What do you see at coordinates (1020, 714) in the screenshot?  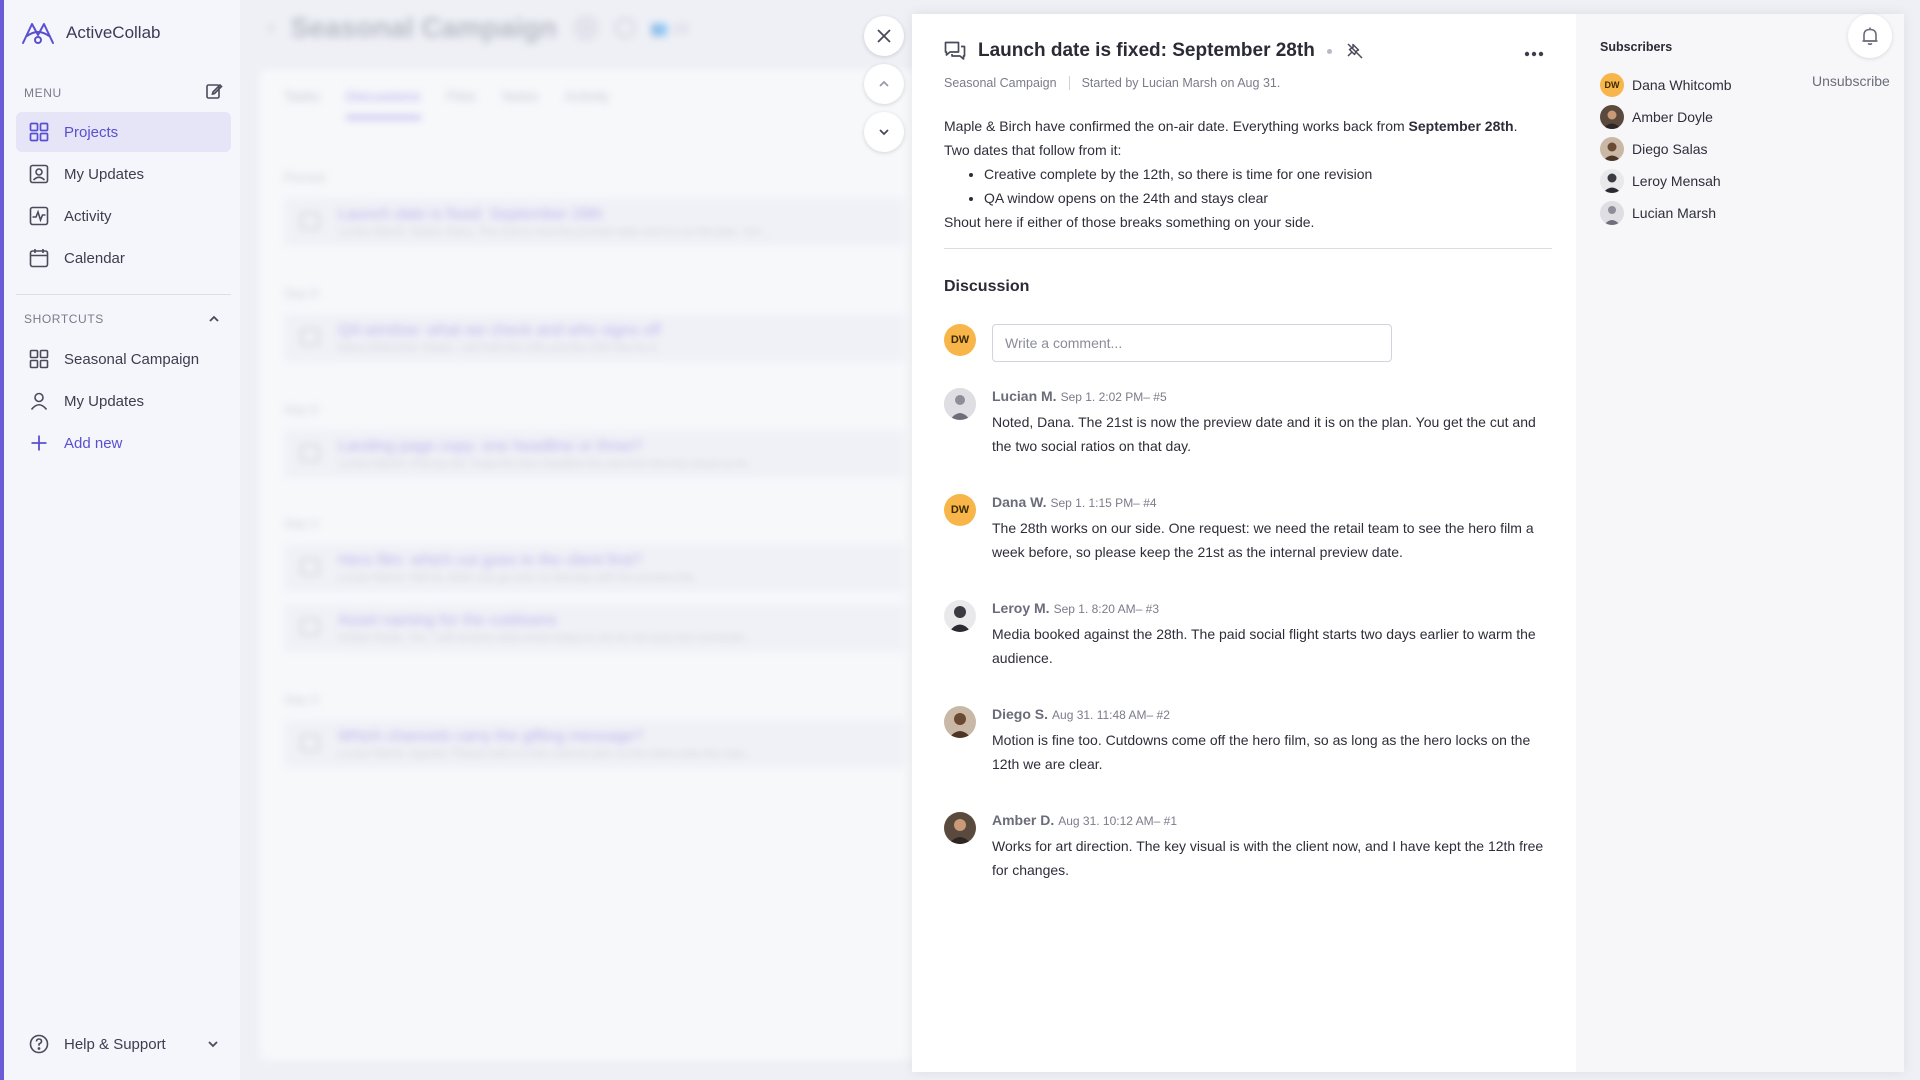 I see `comment-author: Diego S.` at bounding box center [1020, 714].